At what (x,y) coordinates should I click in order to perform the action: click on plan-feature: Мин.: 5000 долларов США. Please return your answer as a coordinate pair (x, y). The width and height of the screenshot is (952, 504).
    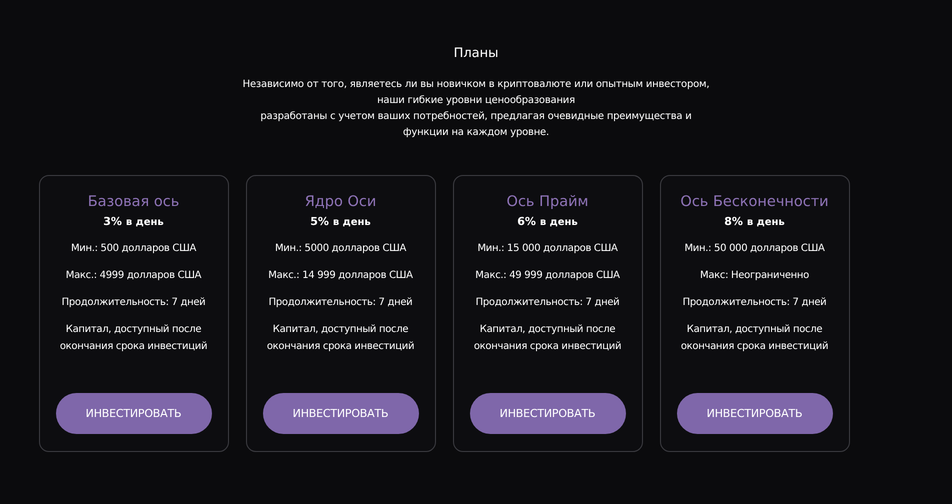
    Looking at the image, I should click on (340, 249).